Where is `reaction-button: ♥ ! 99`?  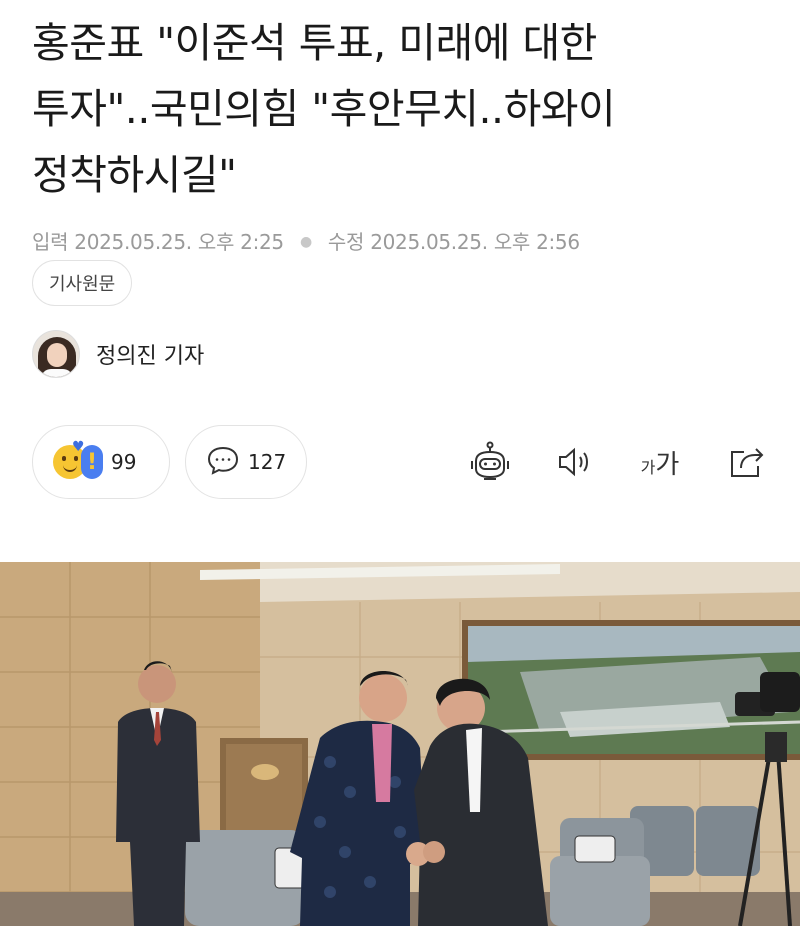 reaction-button: ♥ ! 99 is located at coordinates (101, 462).